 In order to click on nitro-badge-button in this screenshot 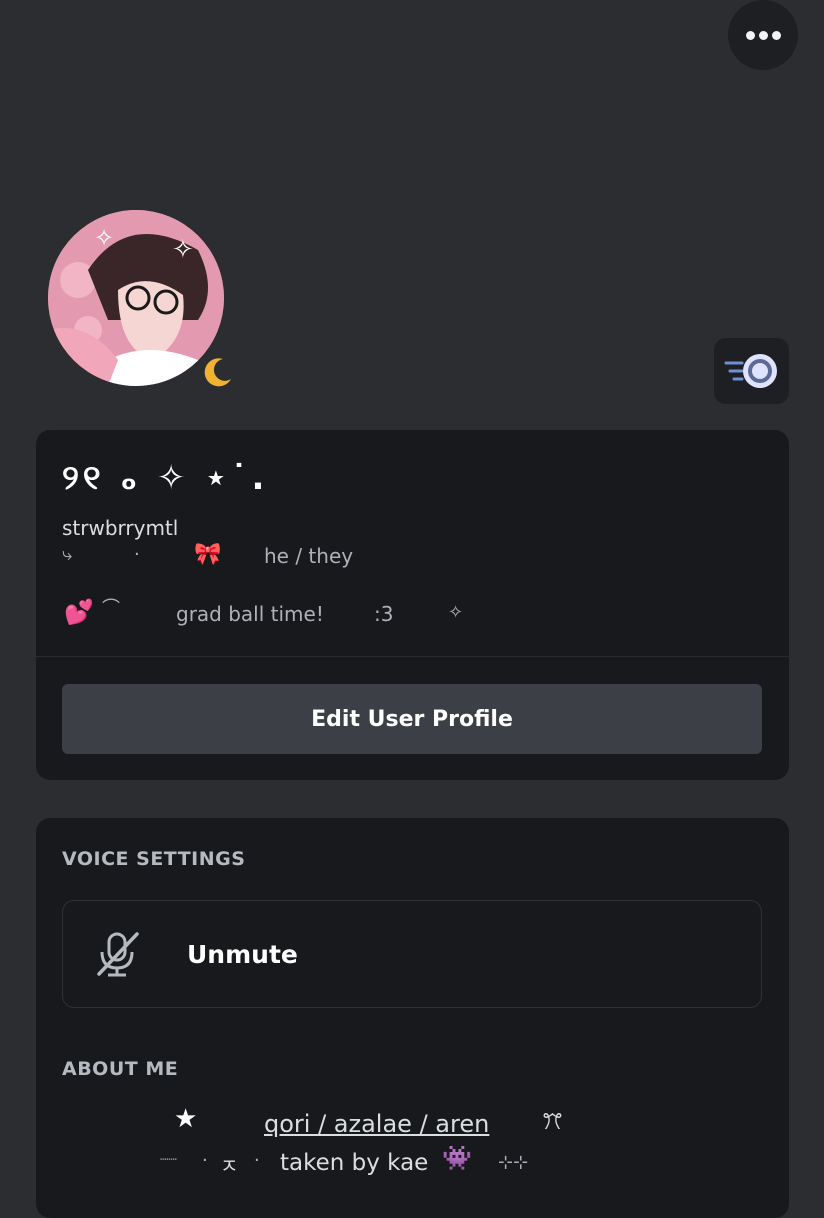, I will do `click(751, 371)`.